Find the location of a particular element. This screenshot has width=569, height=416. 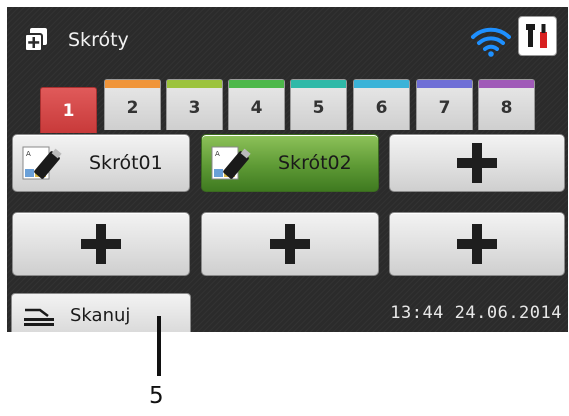

callout-number: 5 is located at coordinates (156, 396).